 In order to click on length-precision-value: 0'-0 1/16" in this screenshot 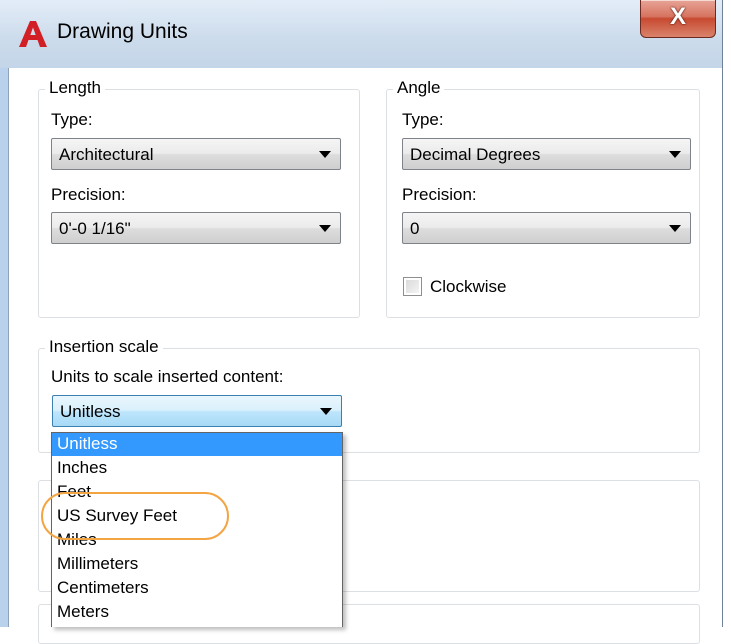, I will do `click(95, 228)`.